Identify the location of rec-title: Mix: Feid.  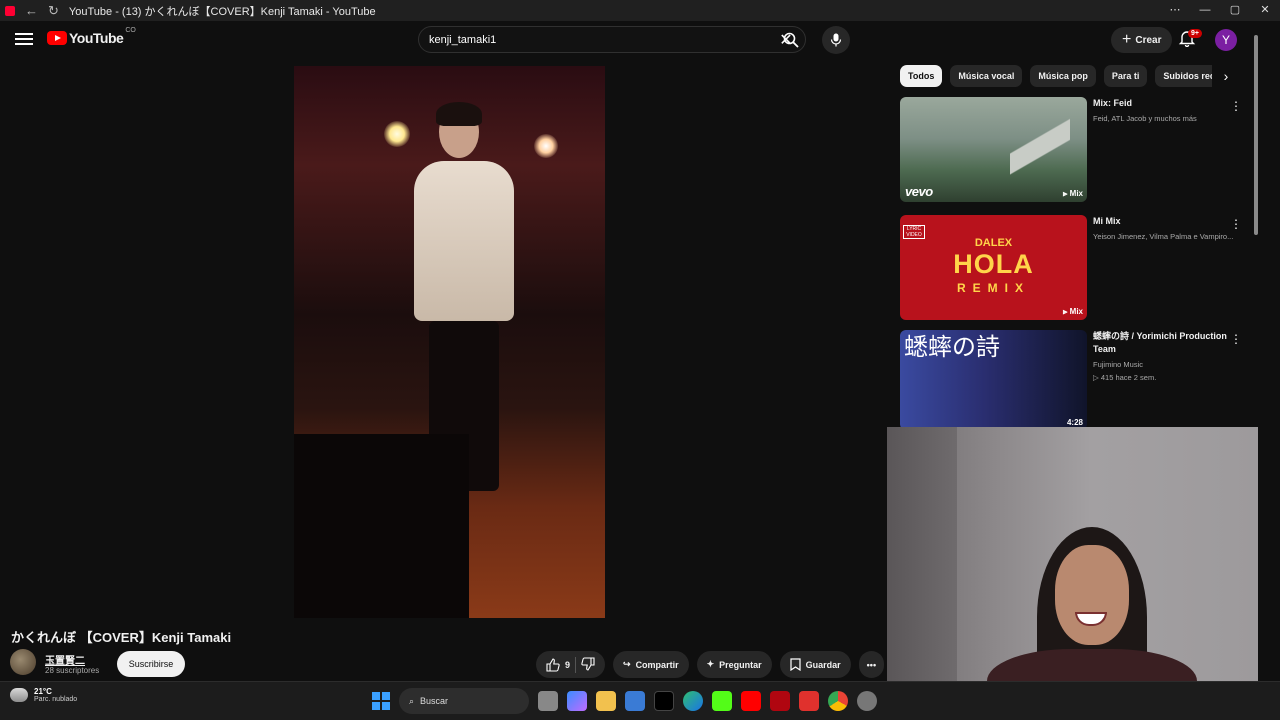
(1167, 103).